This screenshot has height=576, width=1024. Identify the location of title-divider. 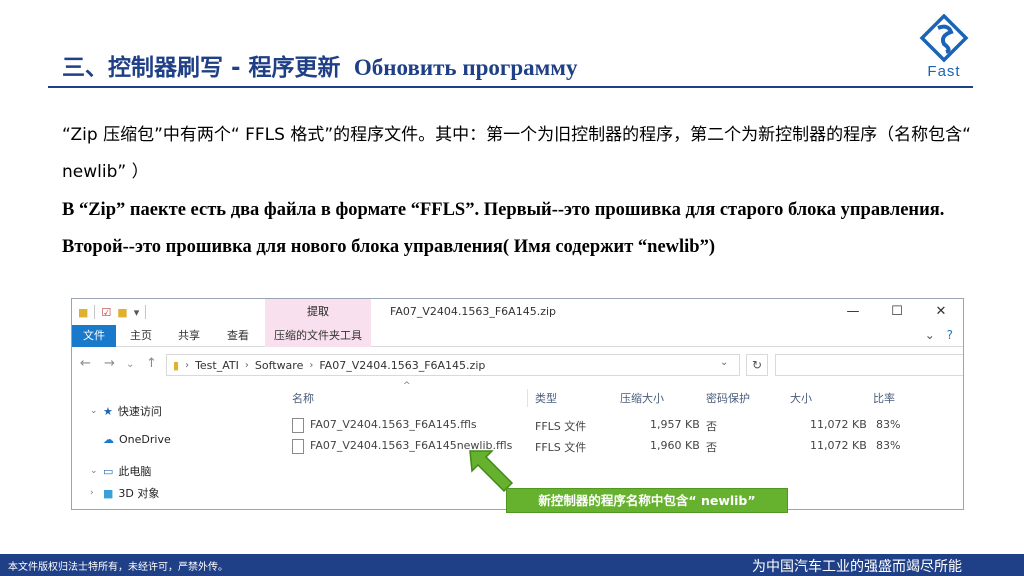
(510, 87).